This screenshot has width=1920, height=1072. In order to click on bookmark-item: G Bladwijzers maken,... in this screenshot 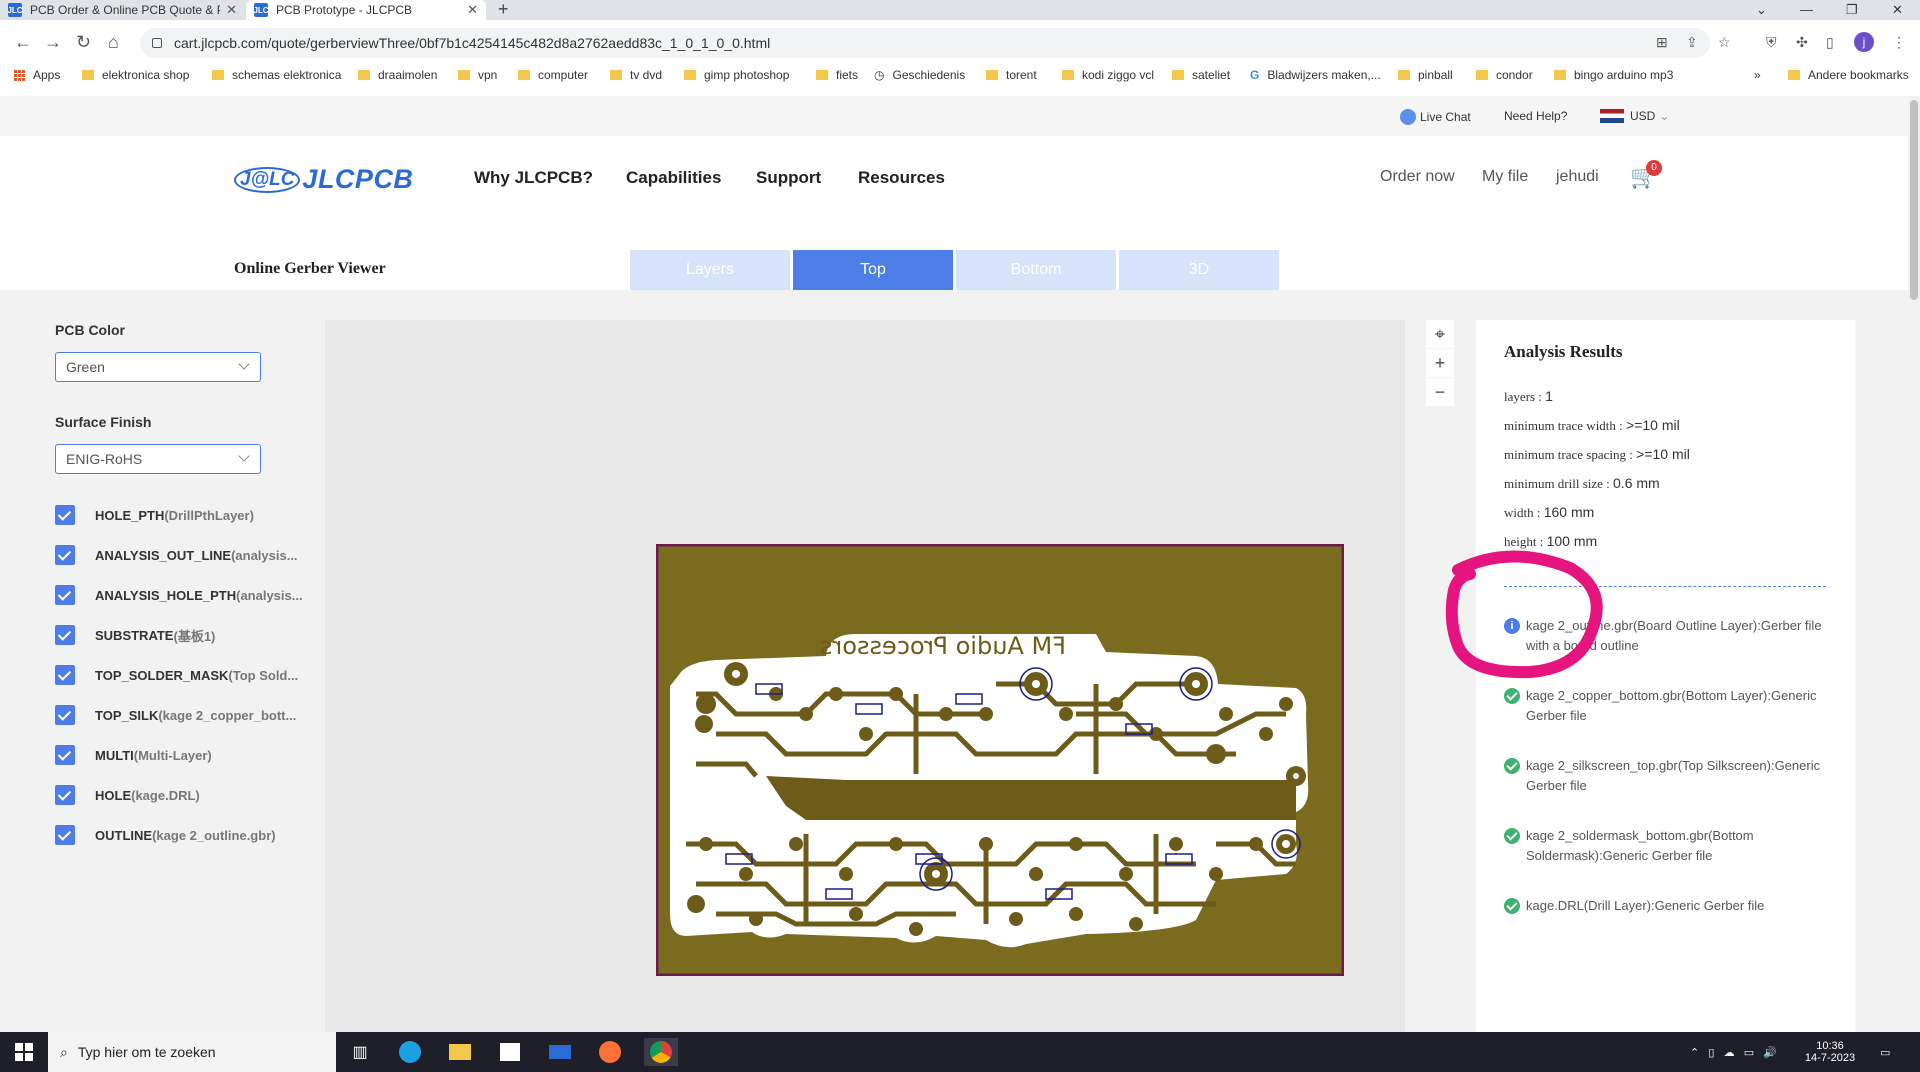, I will do `click(1315, 75)`.